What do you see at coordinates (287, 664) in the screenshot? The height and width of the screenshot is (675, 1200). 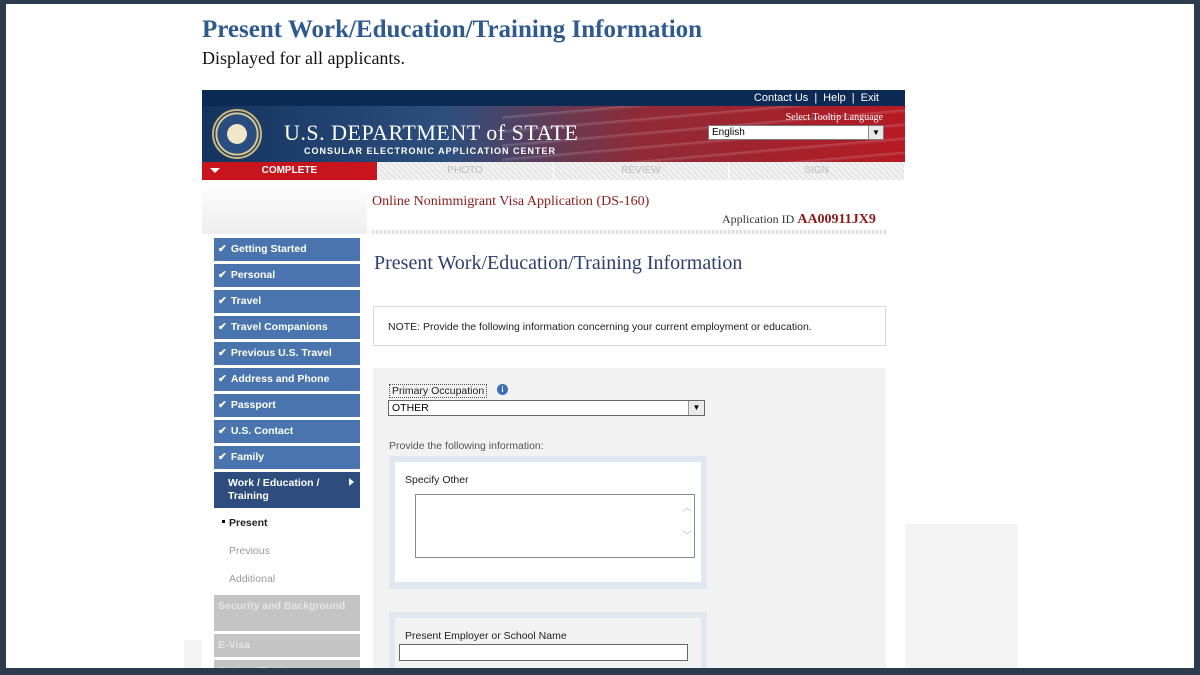 I see `sidebar-item-student-exchange: Student/Exchange` at bounding box center [287, 664].